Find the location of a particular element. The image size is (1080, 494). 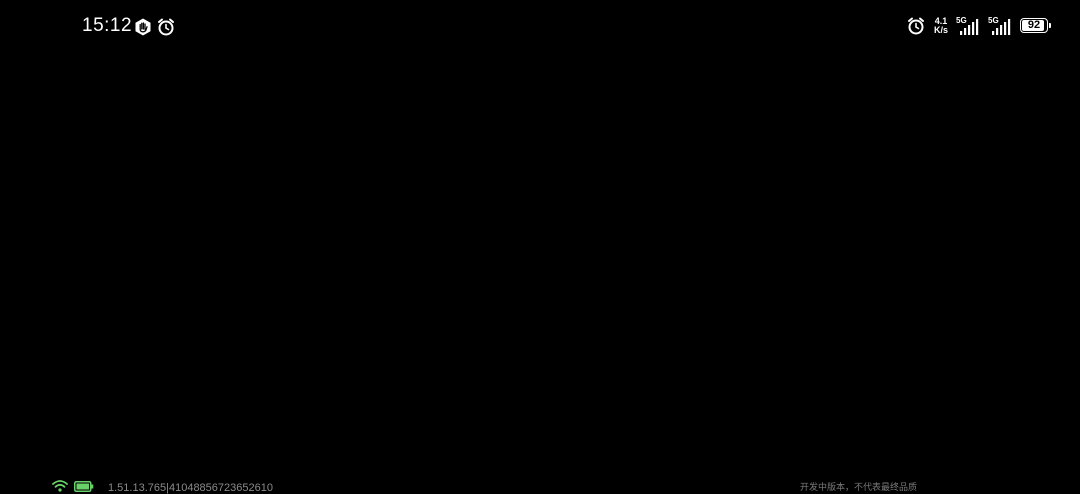

device-battery-icon is located at coordinates (84, 486).